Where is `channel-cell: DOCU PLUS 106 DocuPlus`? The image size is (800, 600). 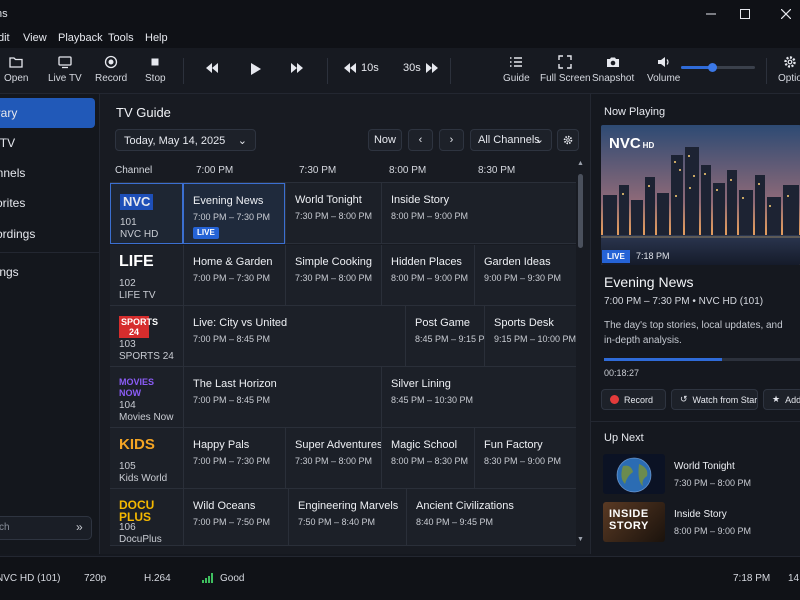
channel-cell: DOCU PLUS 106 DocuPlus is located at coordinates (146, 517).